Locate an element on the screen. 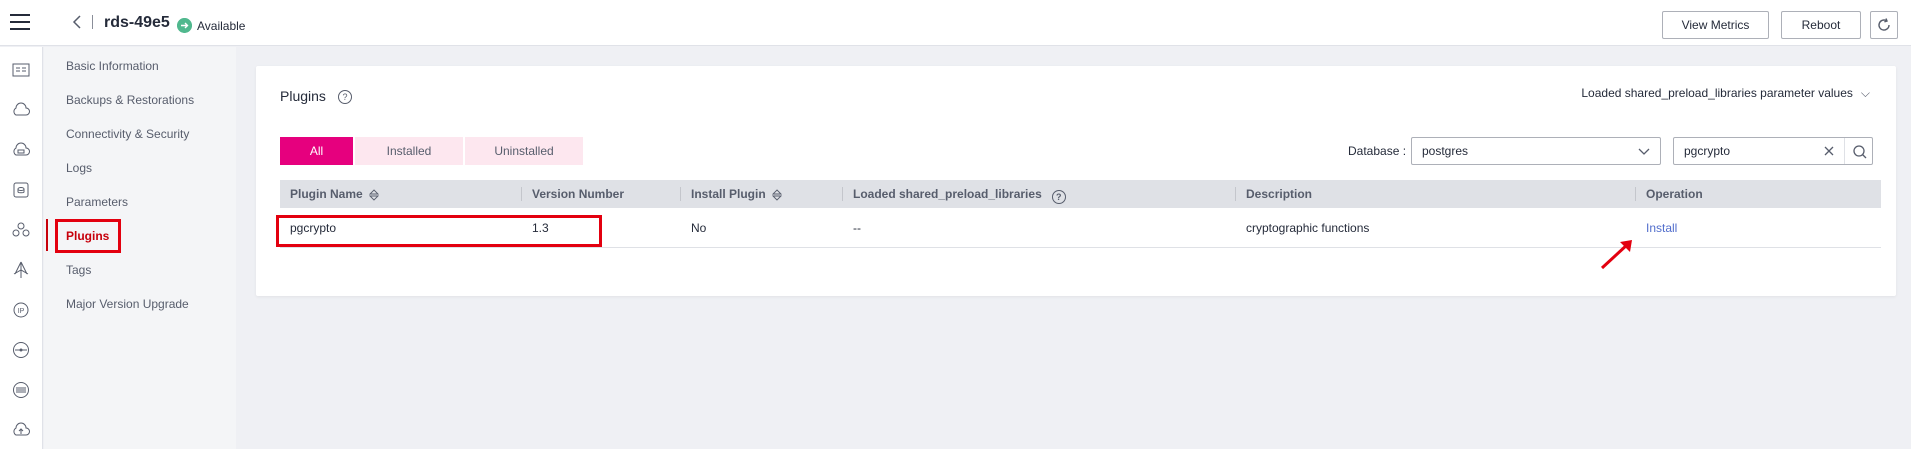 The image size is (1911, 449). install-link: Install is located at coordinates (1656, 228).